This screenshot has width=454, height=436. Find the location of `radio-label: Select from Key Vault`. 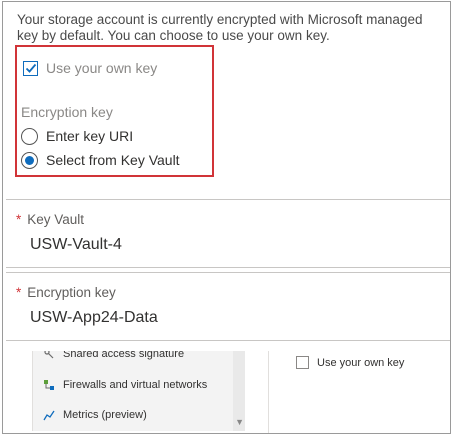

radio-label: Select from Key Vault is located at coordinates (113, 160).